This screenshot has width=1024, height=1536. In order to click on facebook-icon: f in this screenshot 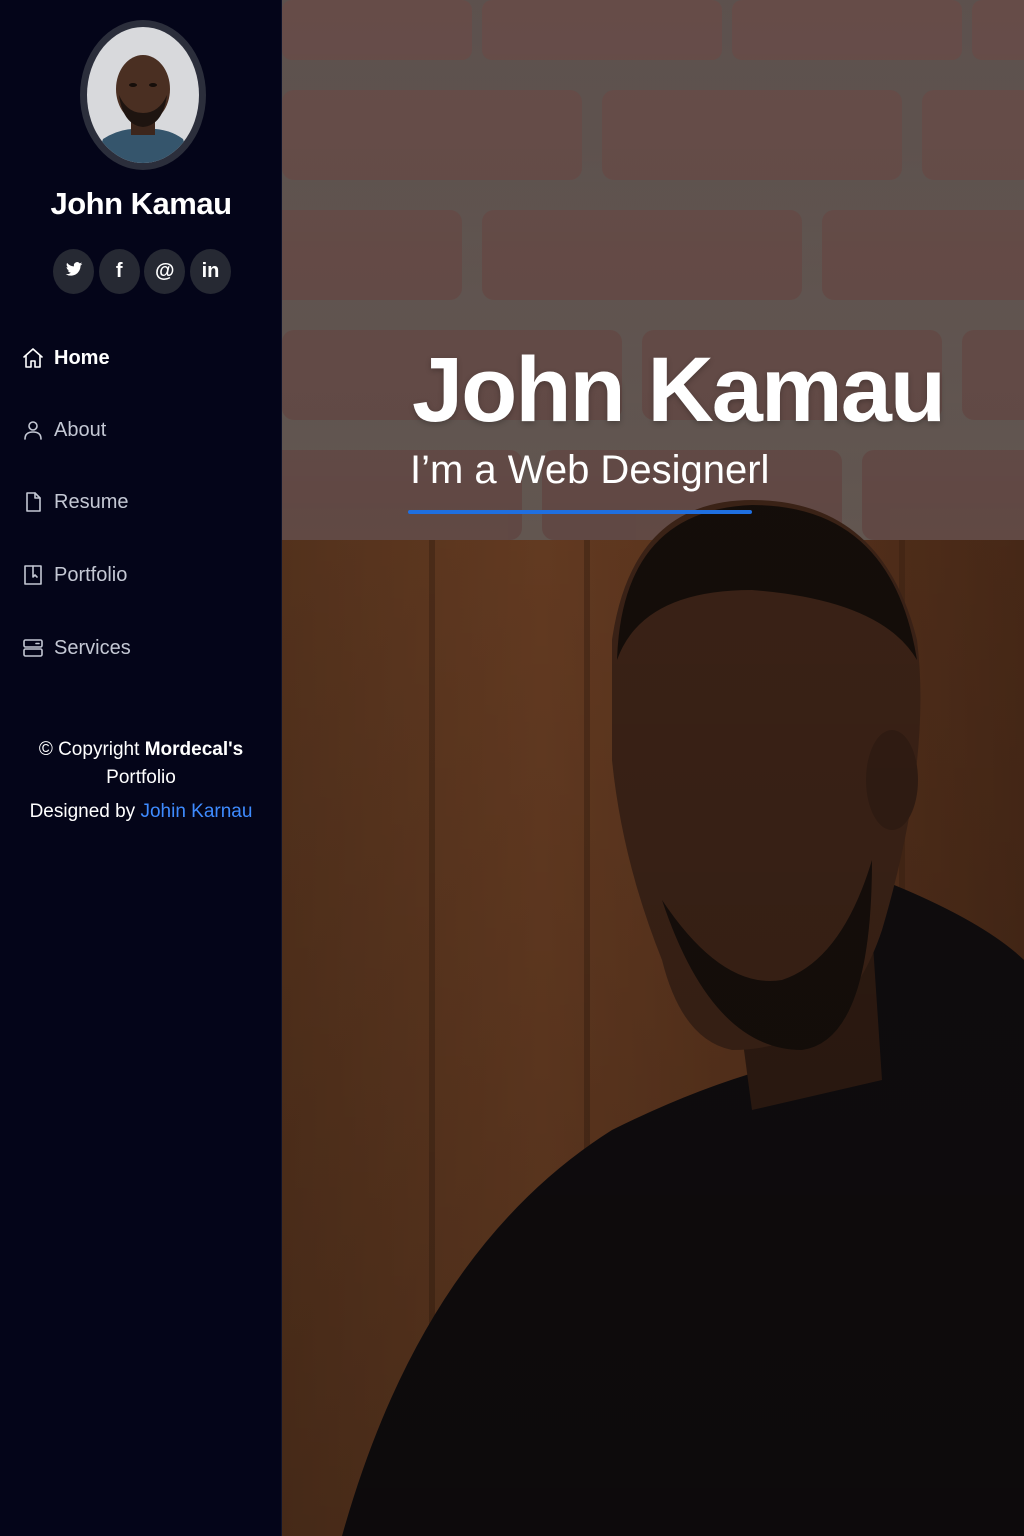, I will do `click(119, 271)`.